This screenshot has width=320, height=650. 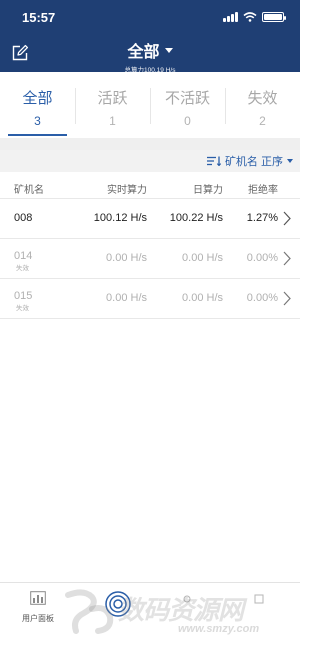 I want to click on page-title: 全部, so click(x=143, y=52).